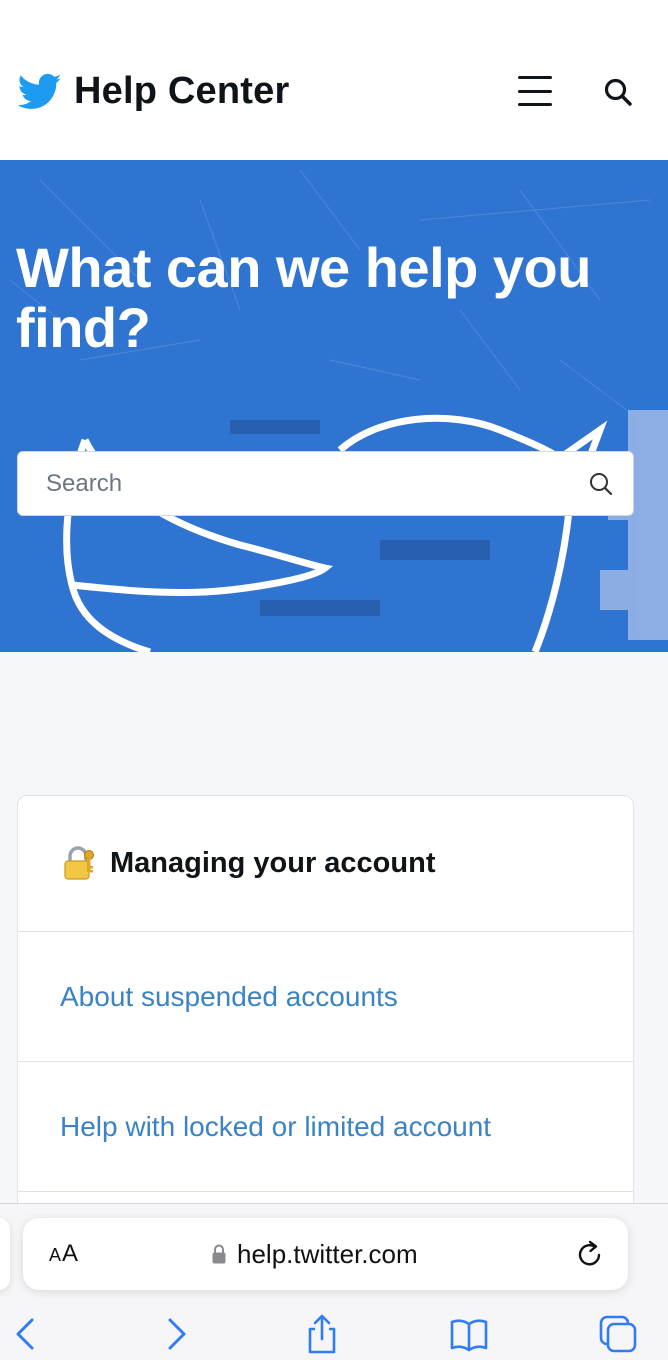  I want to click on address-bar: AA help.twitter.com, so click(325, 1254).